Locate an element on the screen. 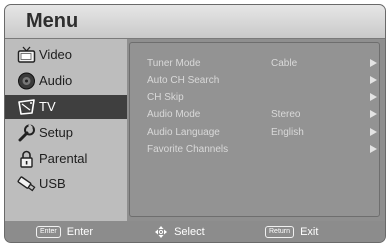 The image size is (390, 247). setting-row-tuner-mode: Tuner Mode Cable is located at coordinates (254, 63).